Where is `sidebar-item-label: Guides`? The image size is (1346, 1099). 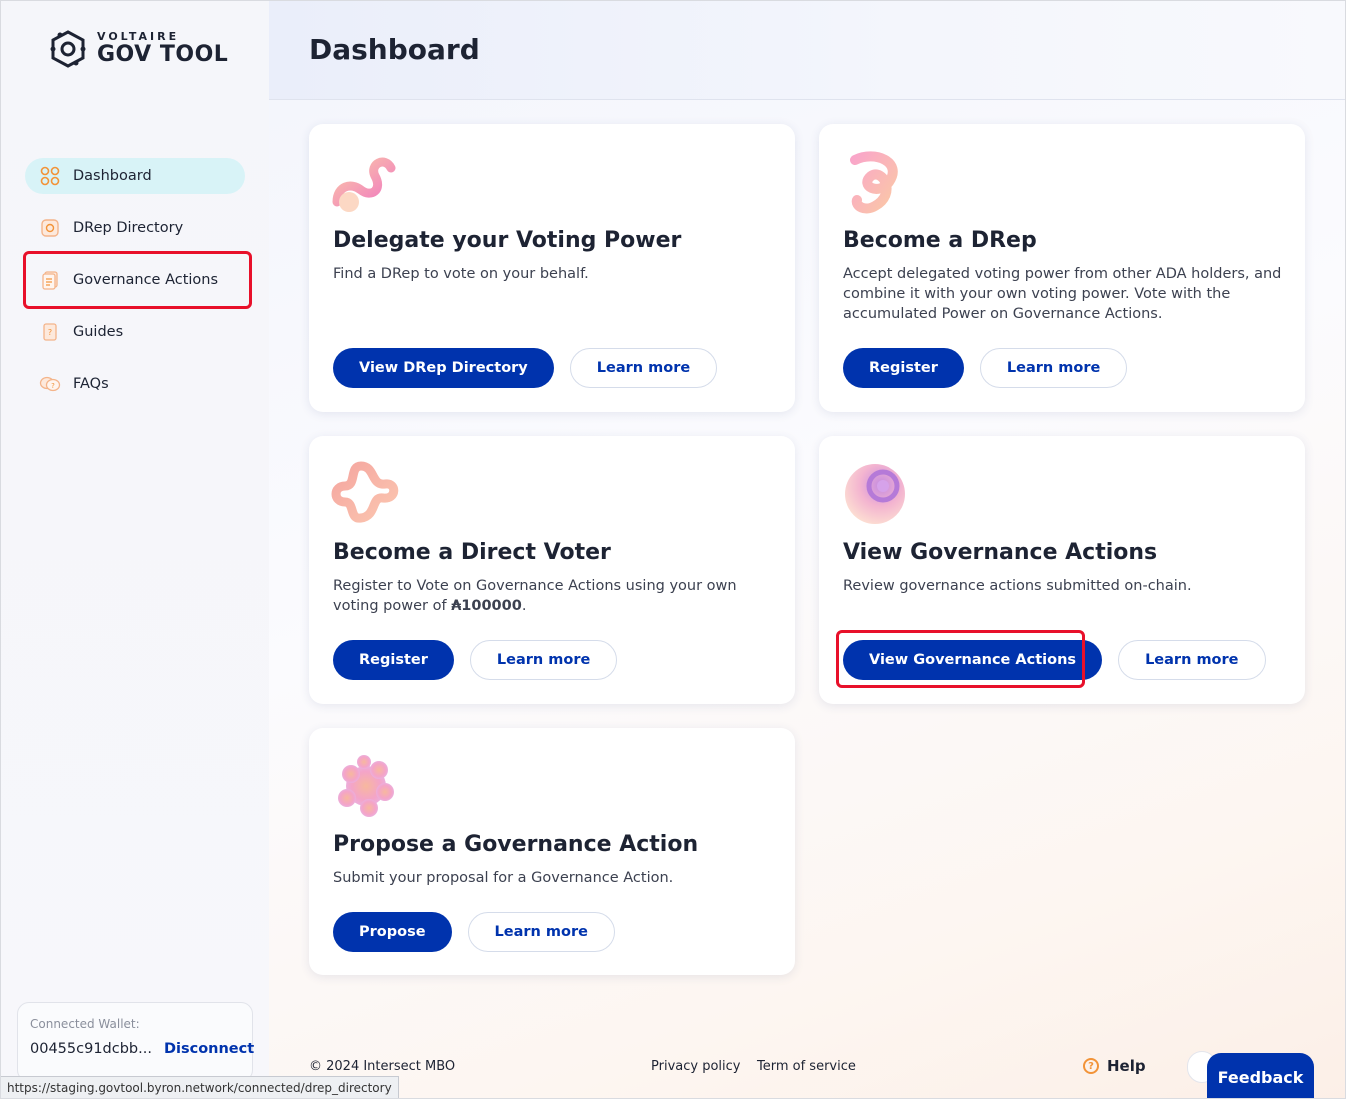
sidebar-item-label: Guides is located at coordinates (98, 332).